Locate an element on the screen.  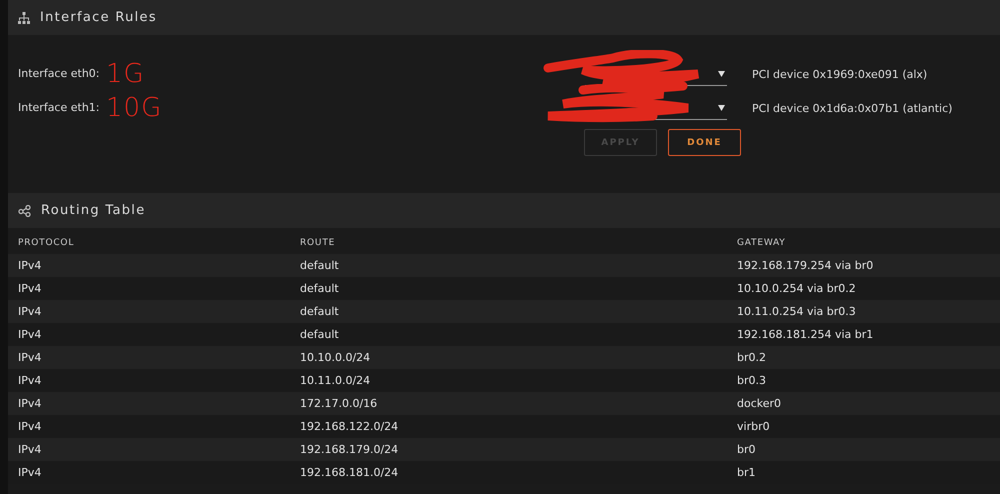
share-icon is located at coordinates (24, 210).